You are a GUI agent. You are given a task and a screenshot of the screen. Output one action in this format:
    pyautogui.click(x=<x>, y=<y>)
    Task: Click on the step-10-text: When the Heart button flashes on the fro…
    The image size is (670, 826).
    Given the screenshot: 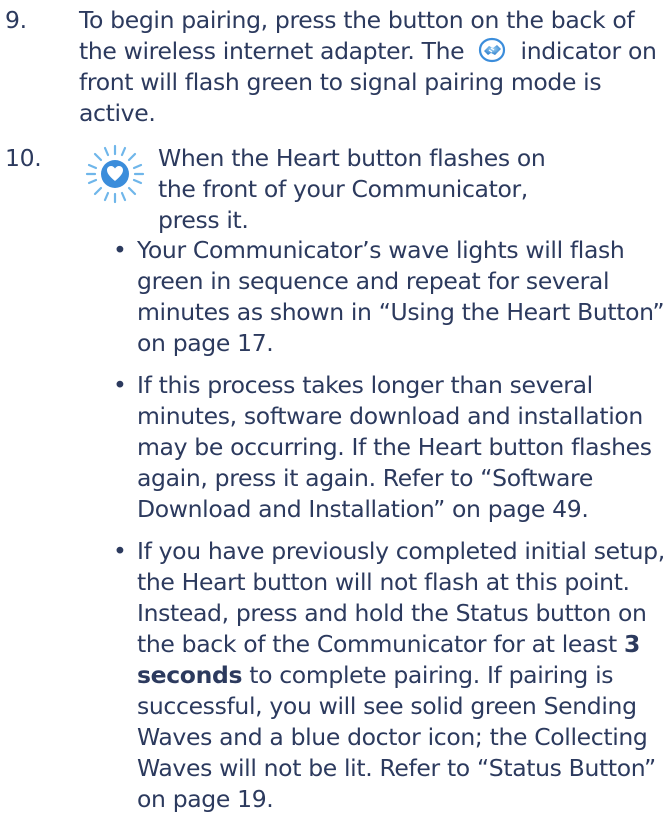 What is the action you would take?
    pyautogui.click(x=352, y=189)
    